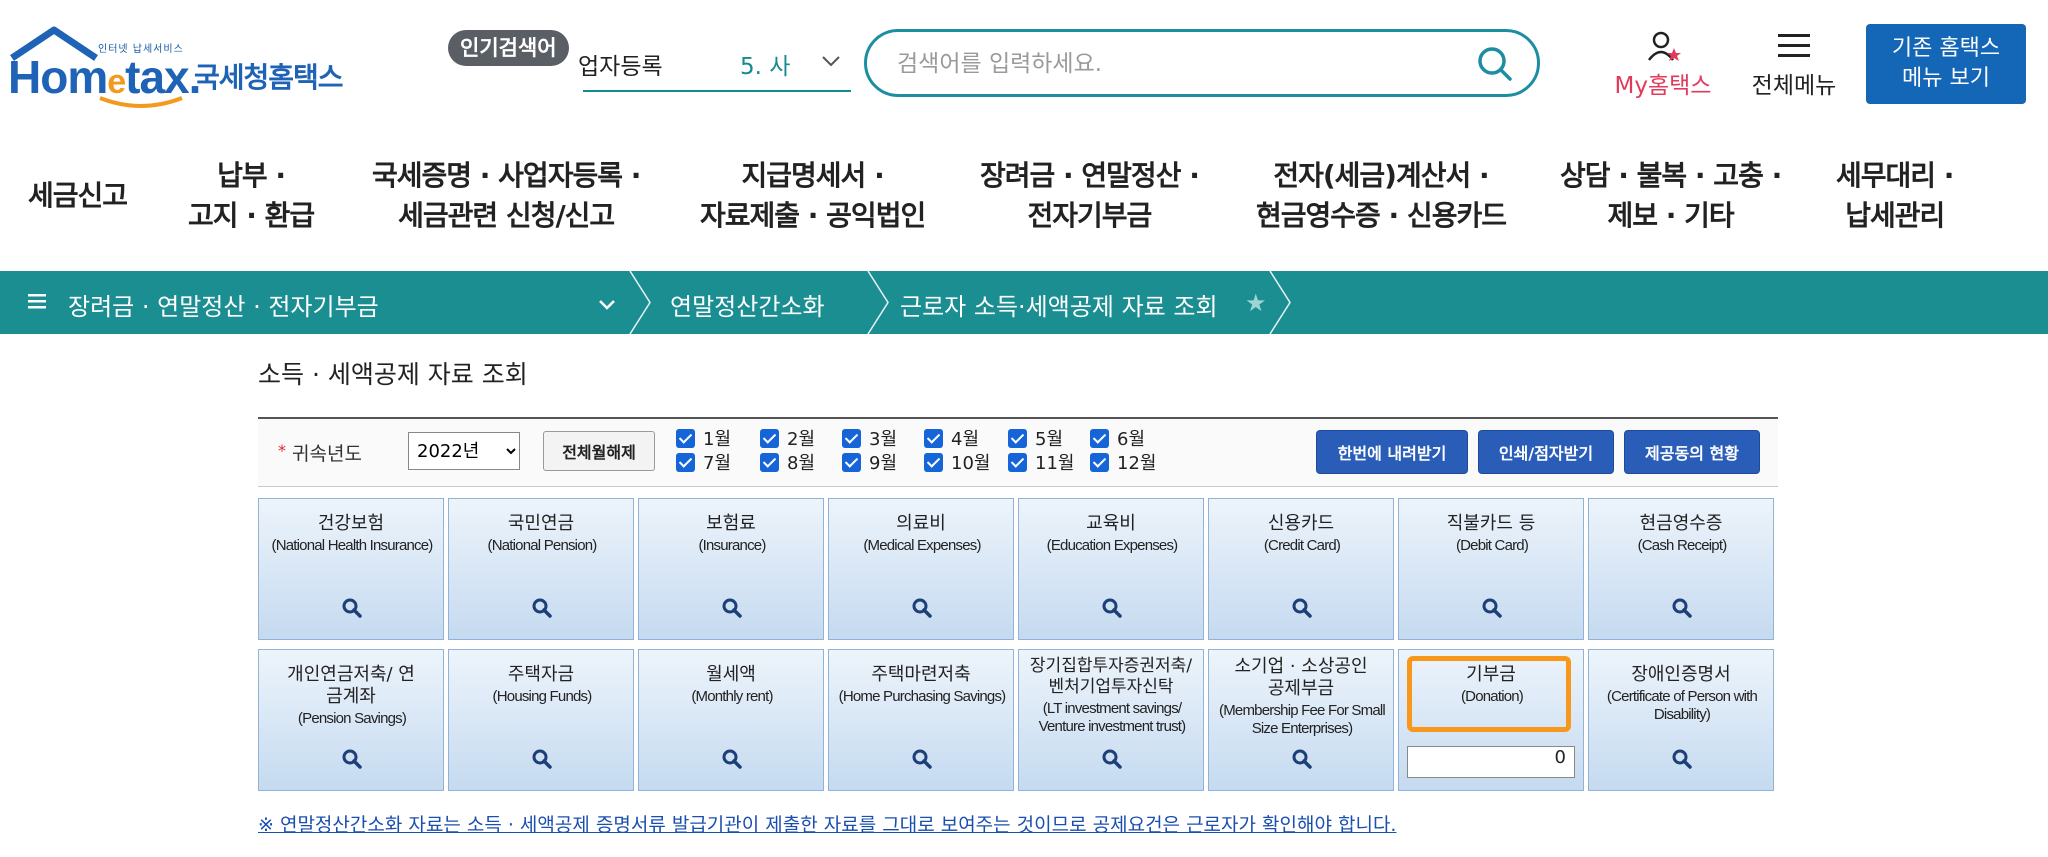  What do you see at coordinates (1895, 215) in the screenshot?
I see `gnb-label: 납세관리` at bounding box center [1895, 215].